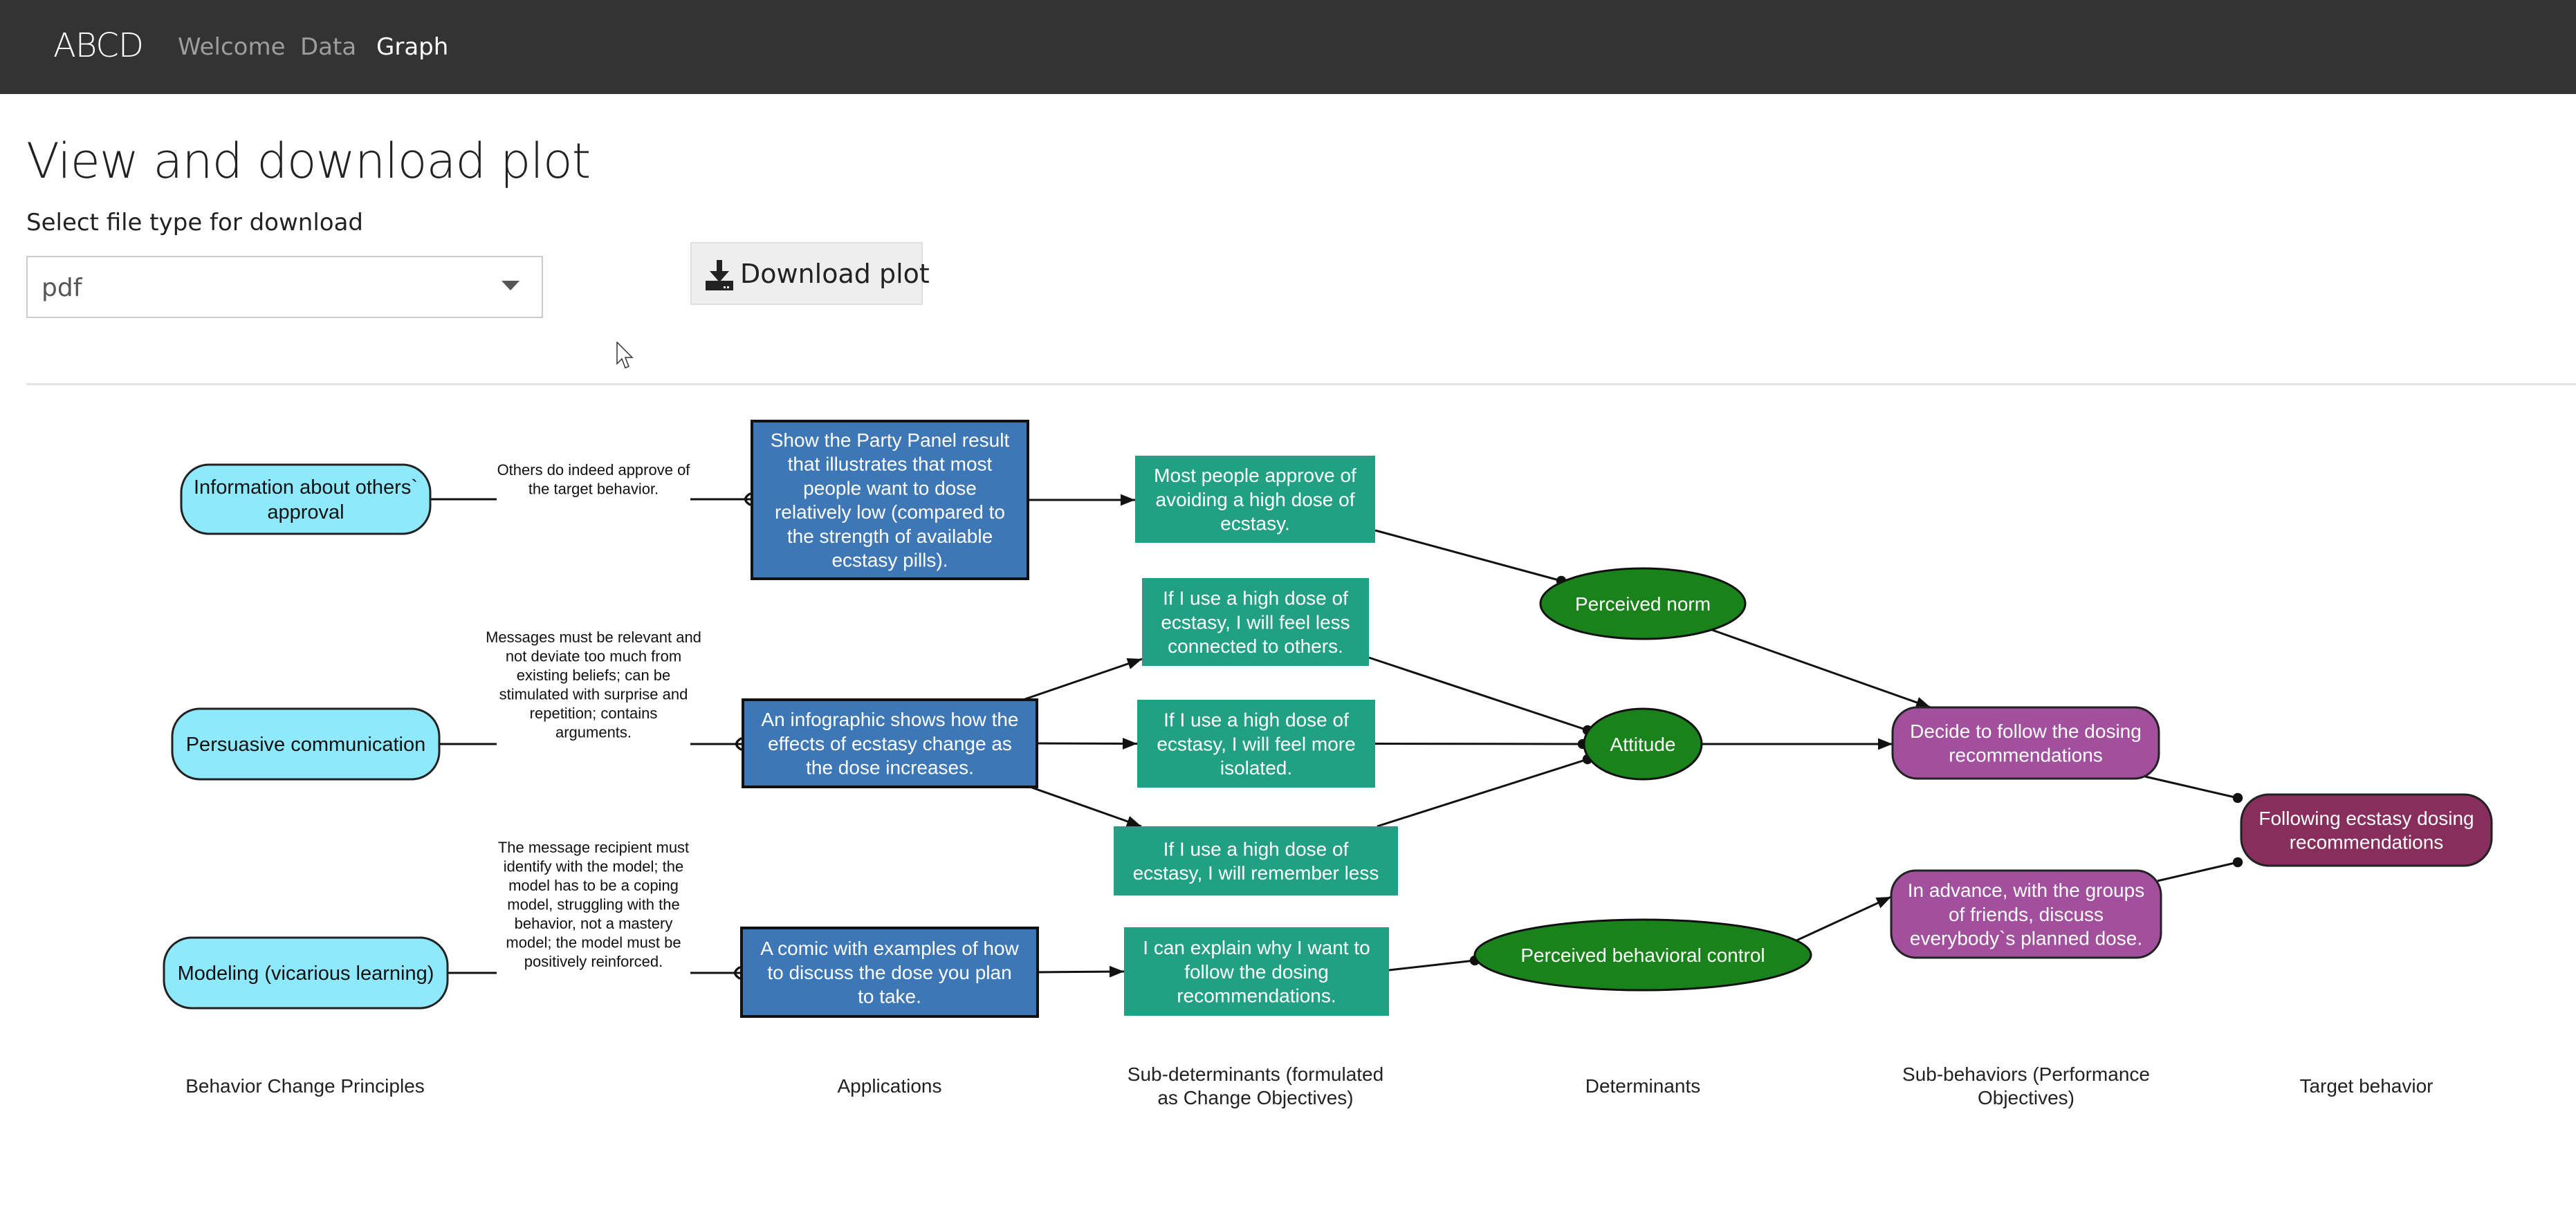  I want to click on determinant-node: Perceived norm, so click(1643, 603).